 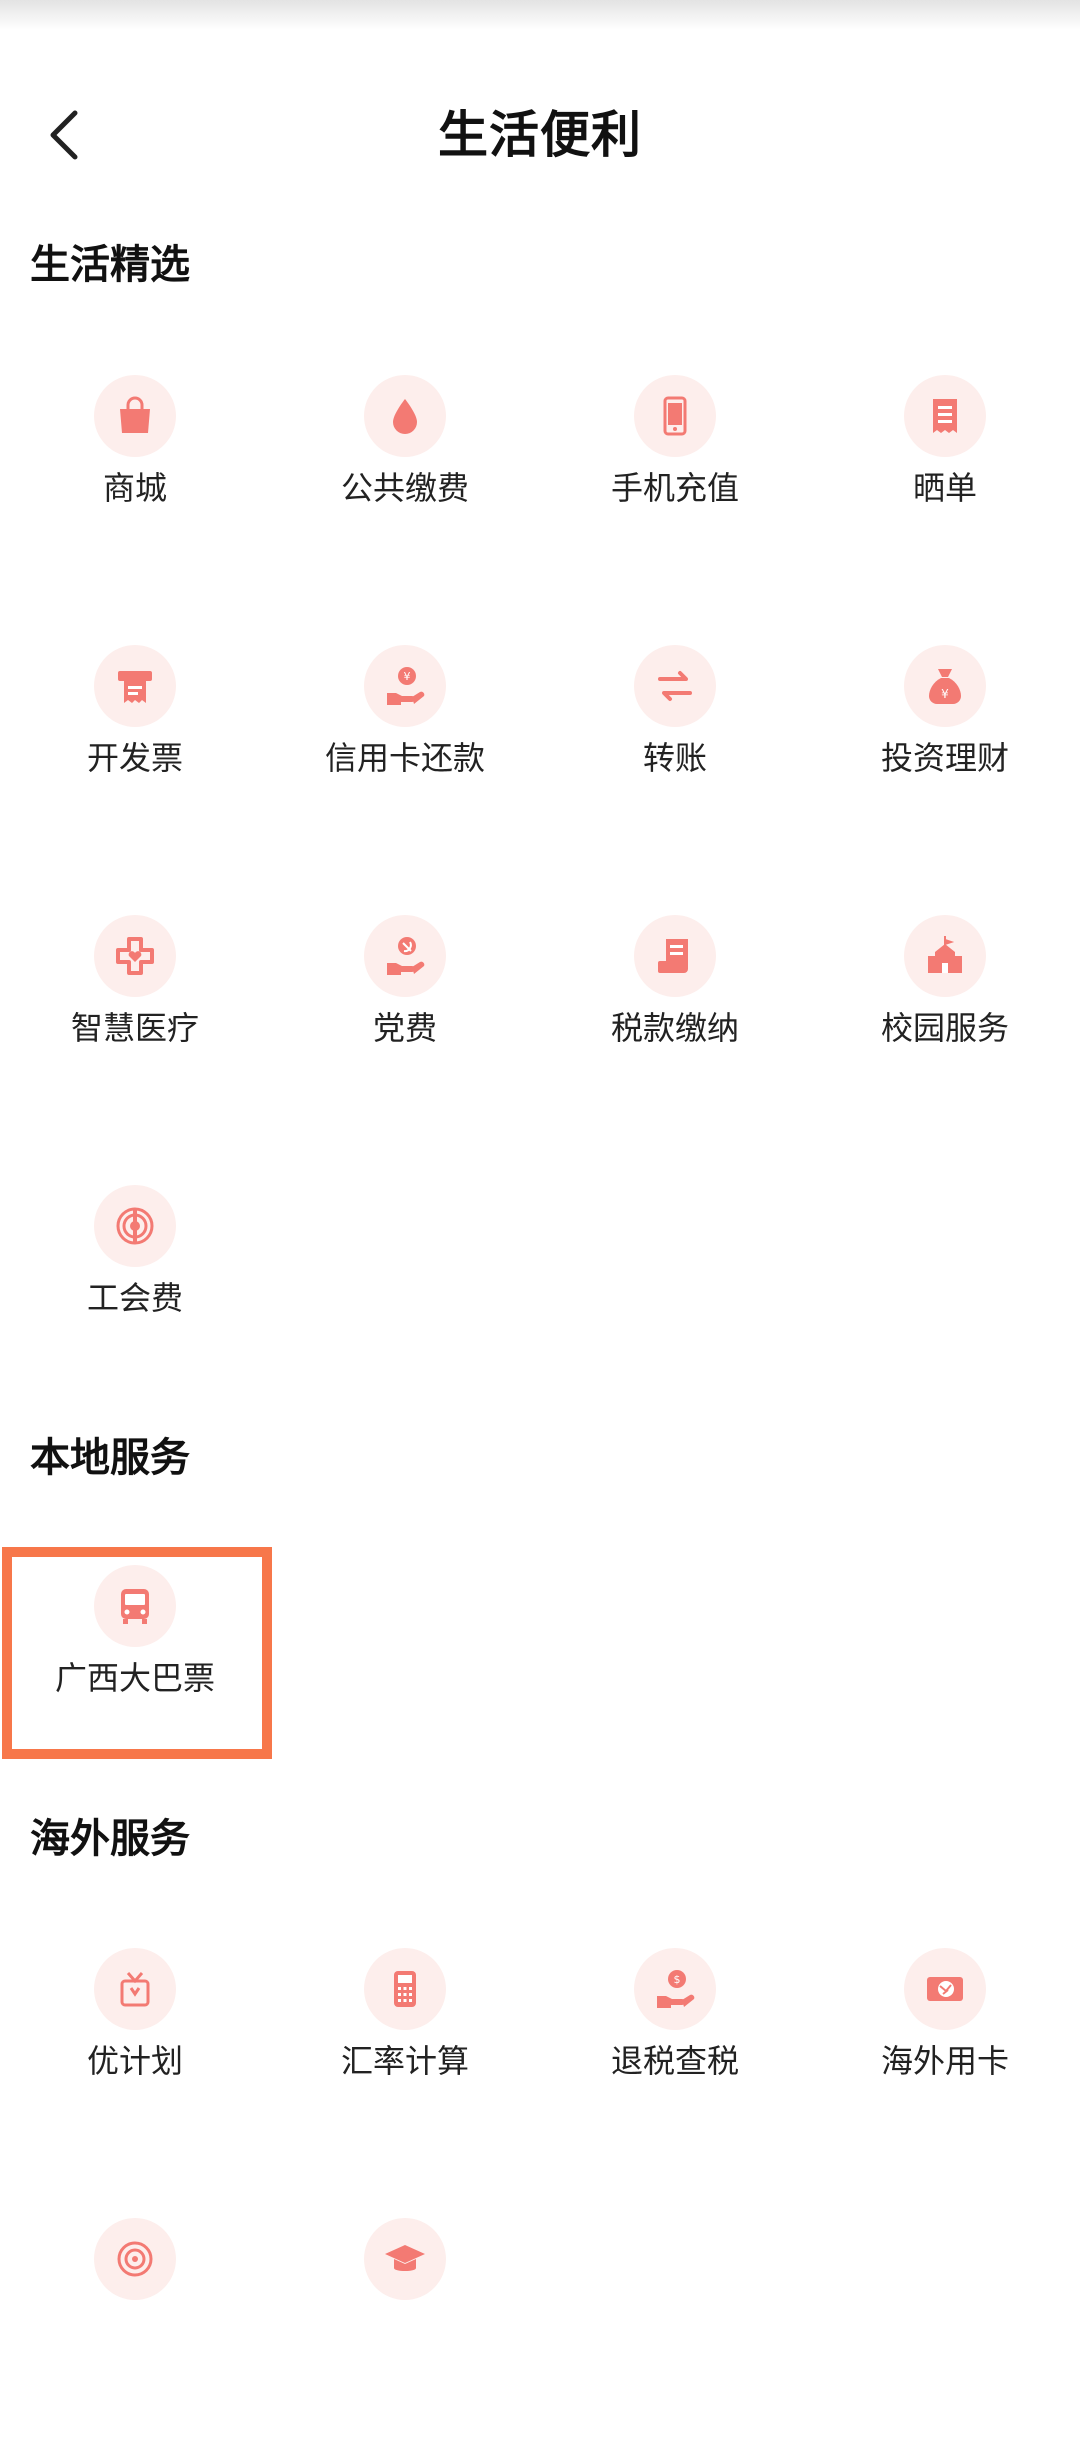 What do you see at coordinates (944, 2061) in the screenshot?
I see `grid-item-label: 海外用卡` at bounding box center [944, 2061].